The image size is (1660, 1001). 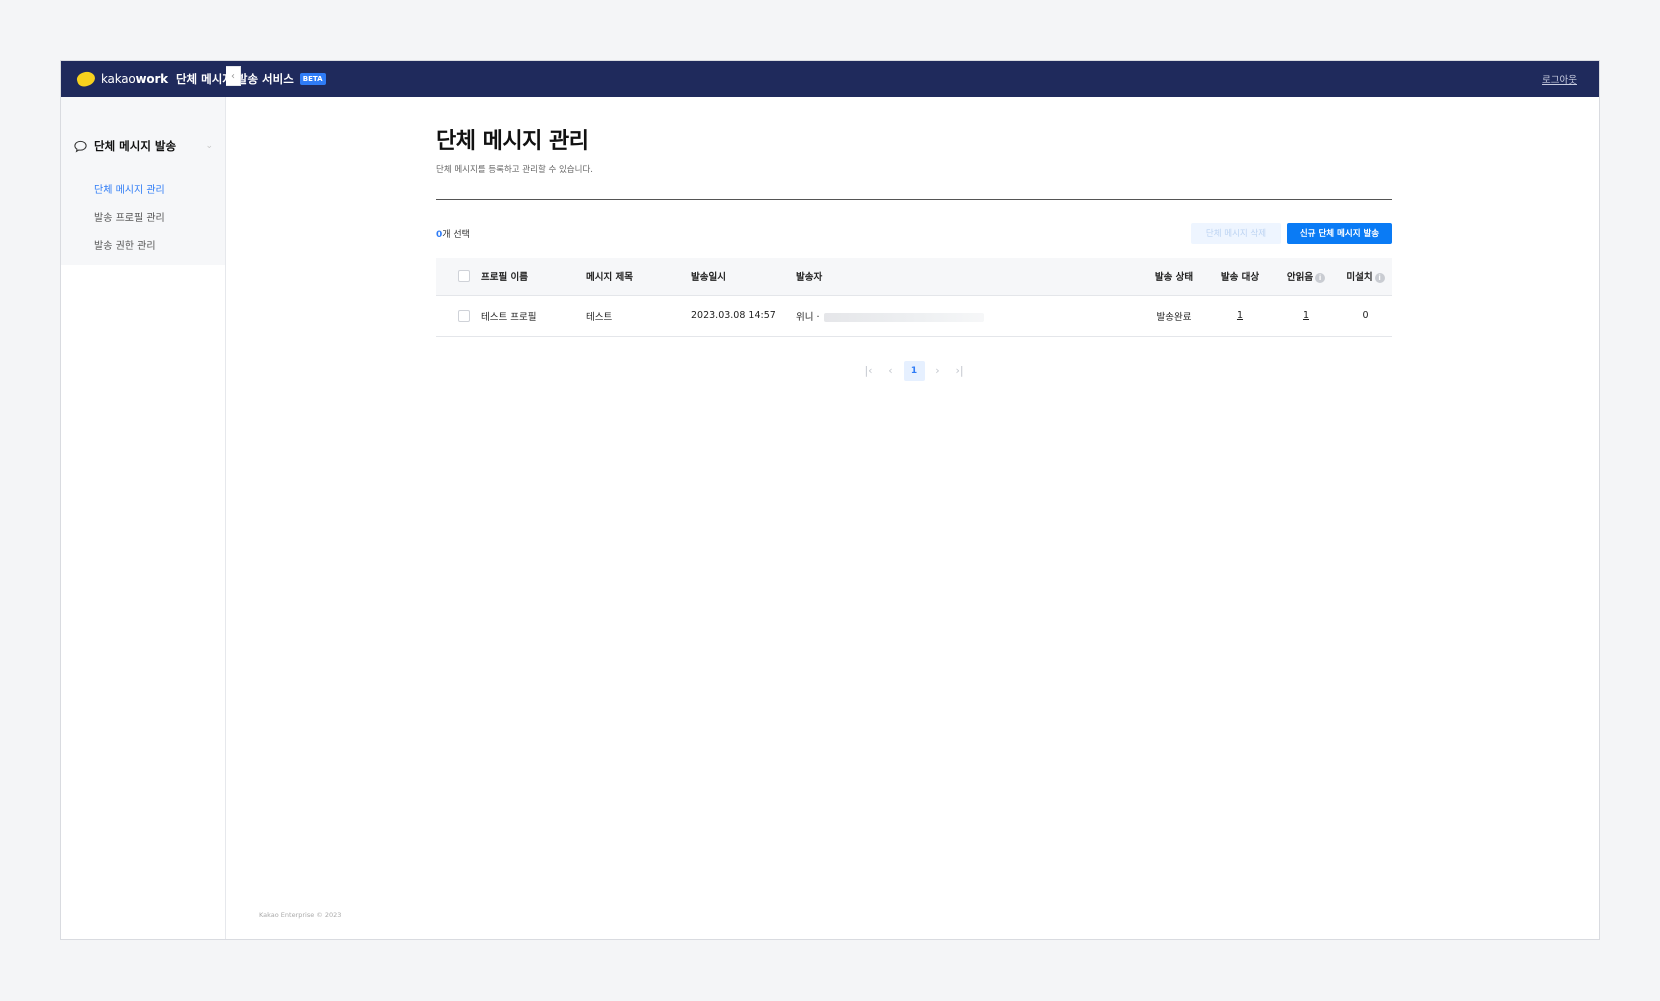 What do you see at coordinates (869, 371) in the screenshot?
I see `first-page-icon: |‹` at bounding box center [869, 371].